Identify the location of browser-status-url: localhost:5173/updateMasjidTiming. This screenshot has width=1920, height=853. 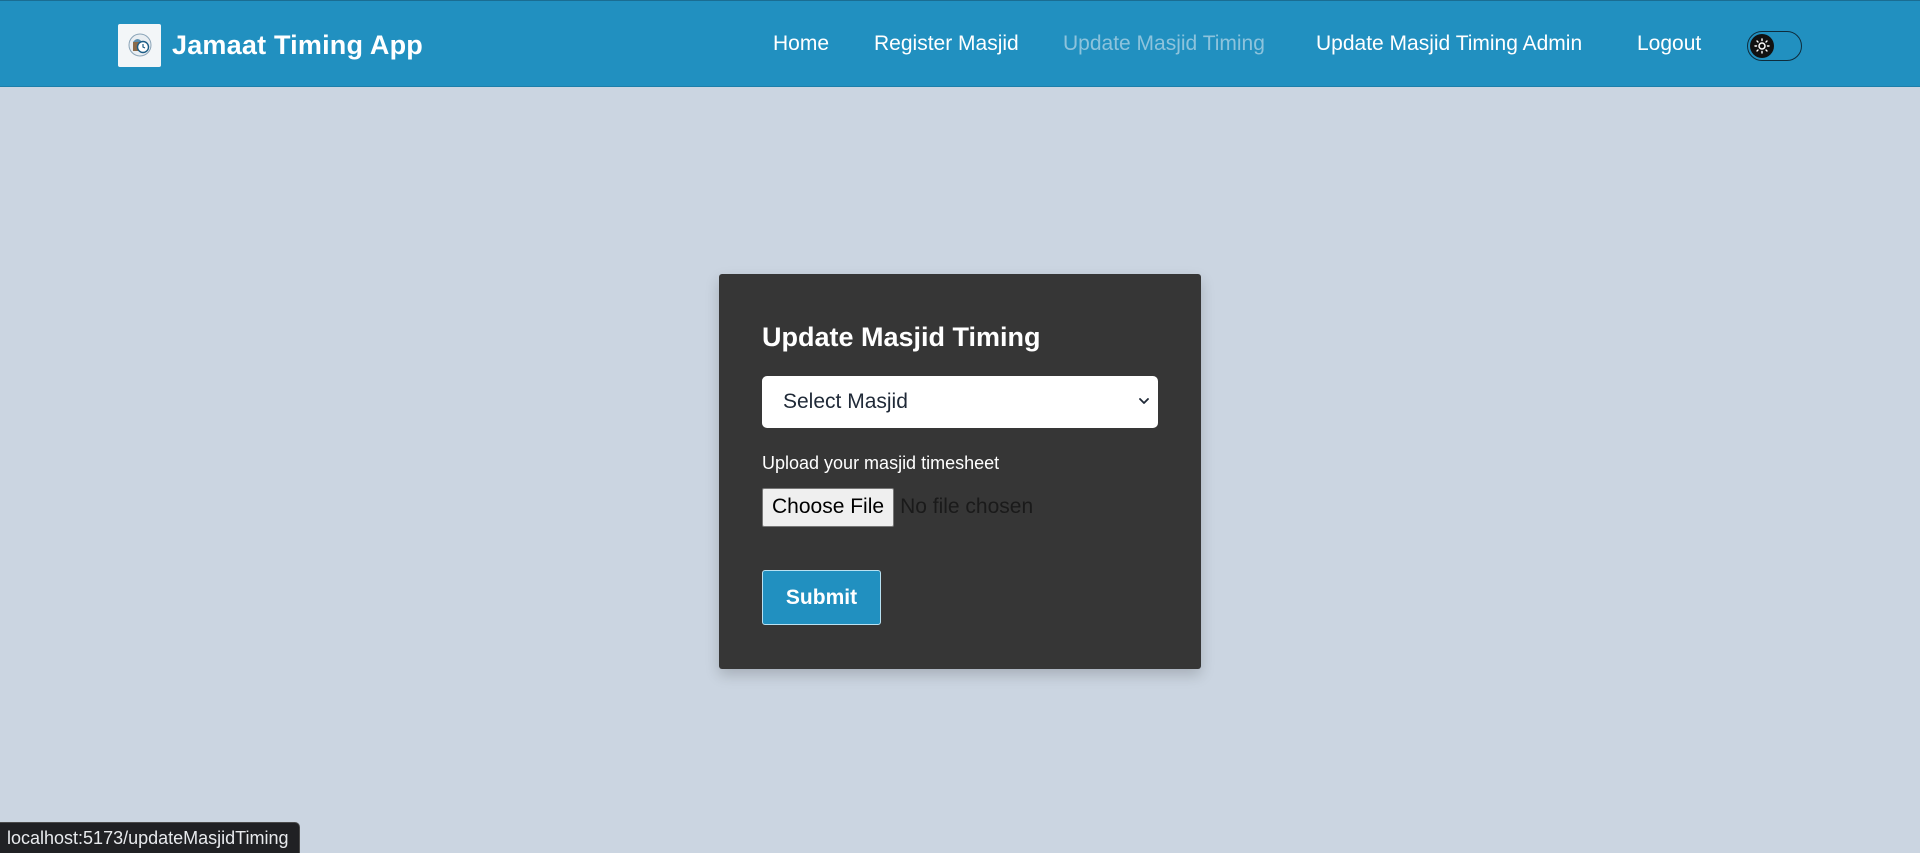
(150, 837).